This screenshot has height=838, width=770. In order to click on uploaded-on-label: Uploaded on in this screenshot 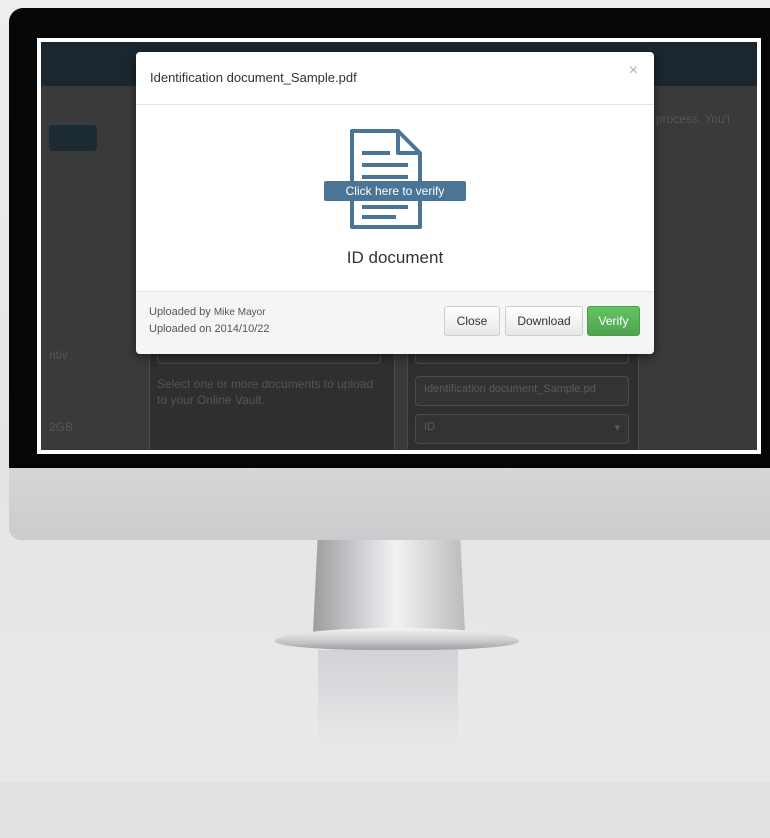, I will do `click(180, 329)`.